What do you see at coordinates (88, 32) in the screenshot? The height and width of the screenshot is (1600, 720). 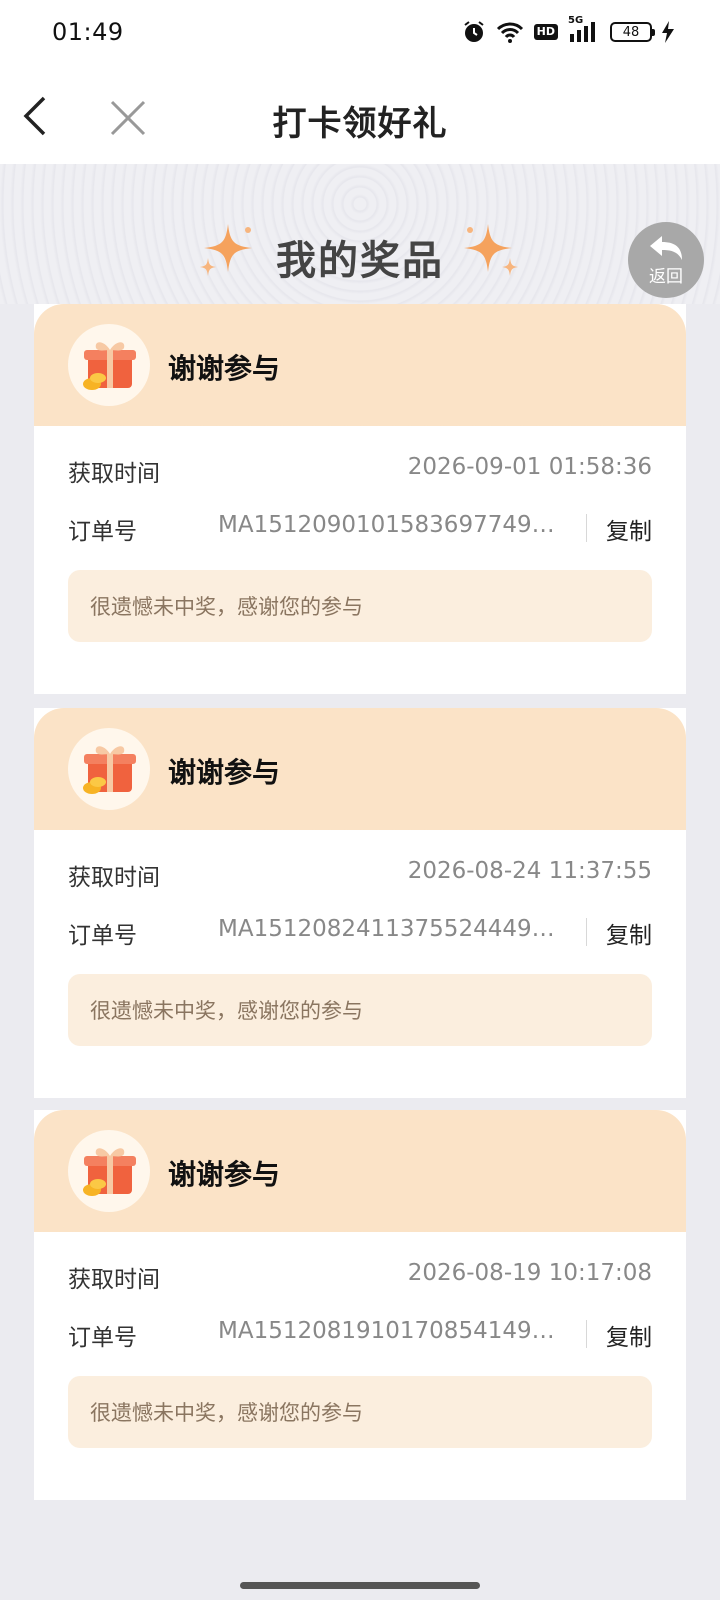 I see `status-time: 01:49` at bounding box center [88, 32].